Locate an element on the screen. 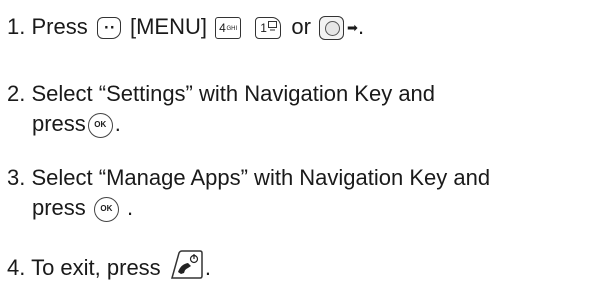 This screenshot has width=600, height=291. menu-label: [MENU] is located at coordinates (168, 26).